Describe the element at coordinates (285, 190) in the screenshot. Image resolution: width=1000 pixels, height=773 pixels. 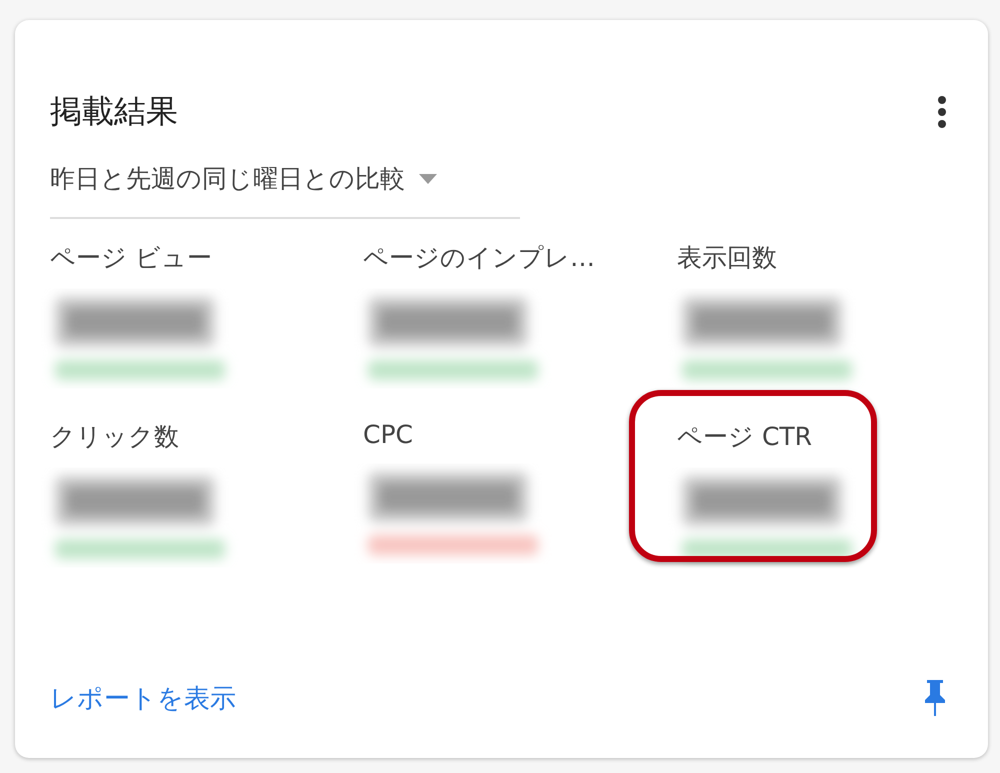
I see `comparison-dropdown: 昨日と先週の同じ曜日との比較` at that location.